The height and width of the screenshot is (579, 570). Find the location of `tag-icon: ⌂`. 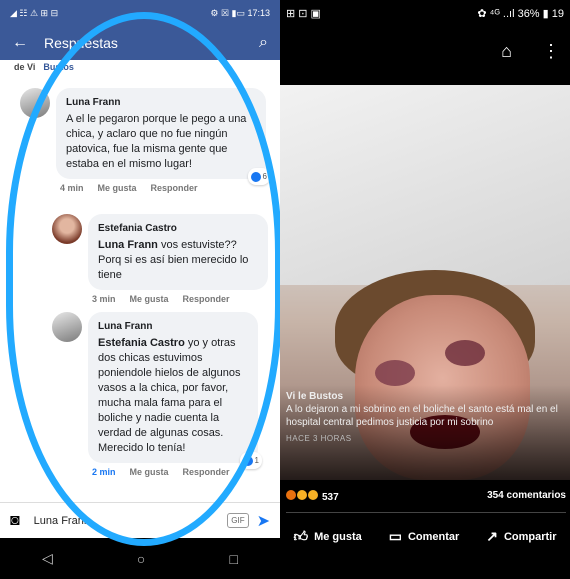

tag-icon: ⌂ is located at coordinates (506, 51).